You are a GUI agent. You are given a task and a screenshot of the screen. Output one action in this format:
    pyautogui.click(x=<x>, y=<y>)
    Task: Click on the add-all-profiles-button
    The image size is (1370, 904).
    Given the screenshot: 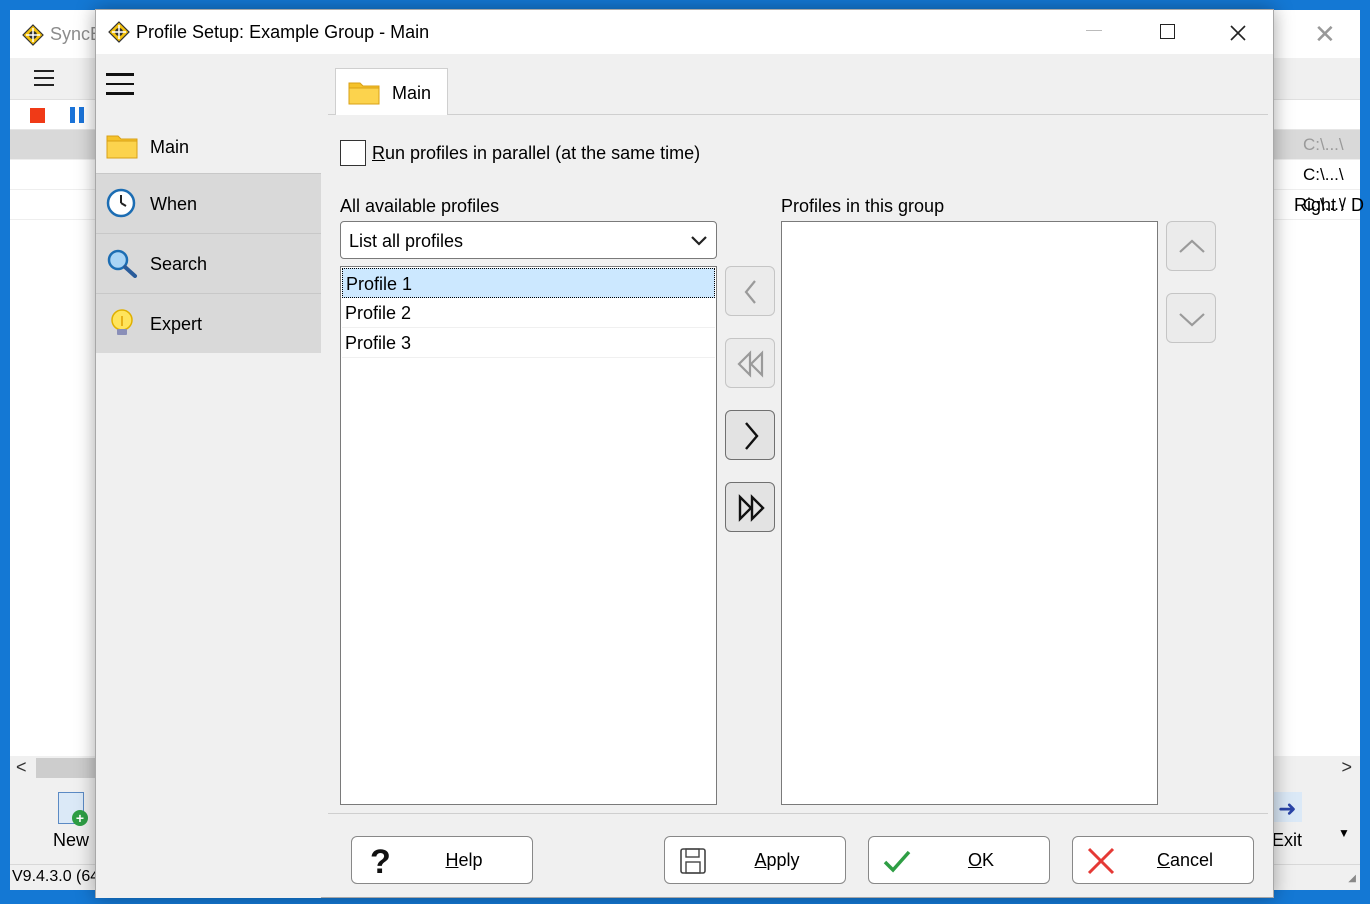 What is the action you would take?
    pyautogui.click(x=750, y=507)
    